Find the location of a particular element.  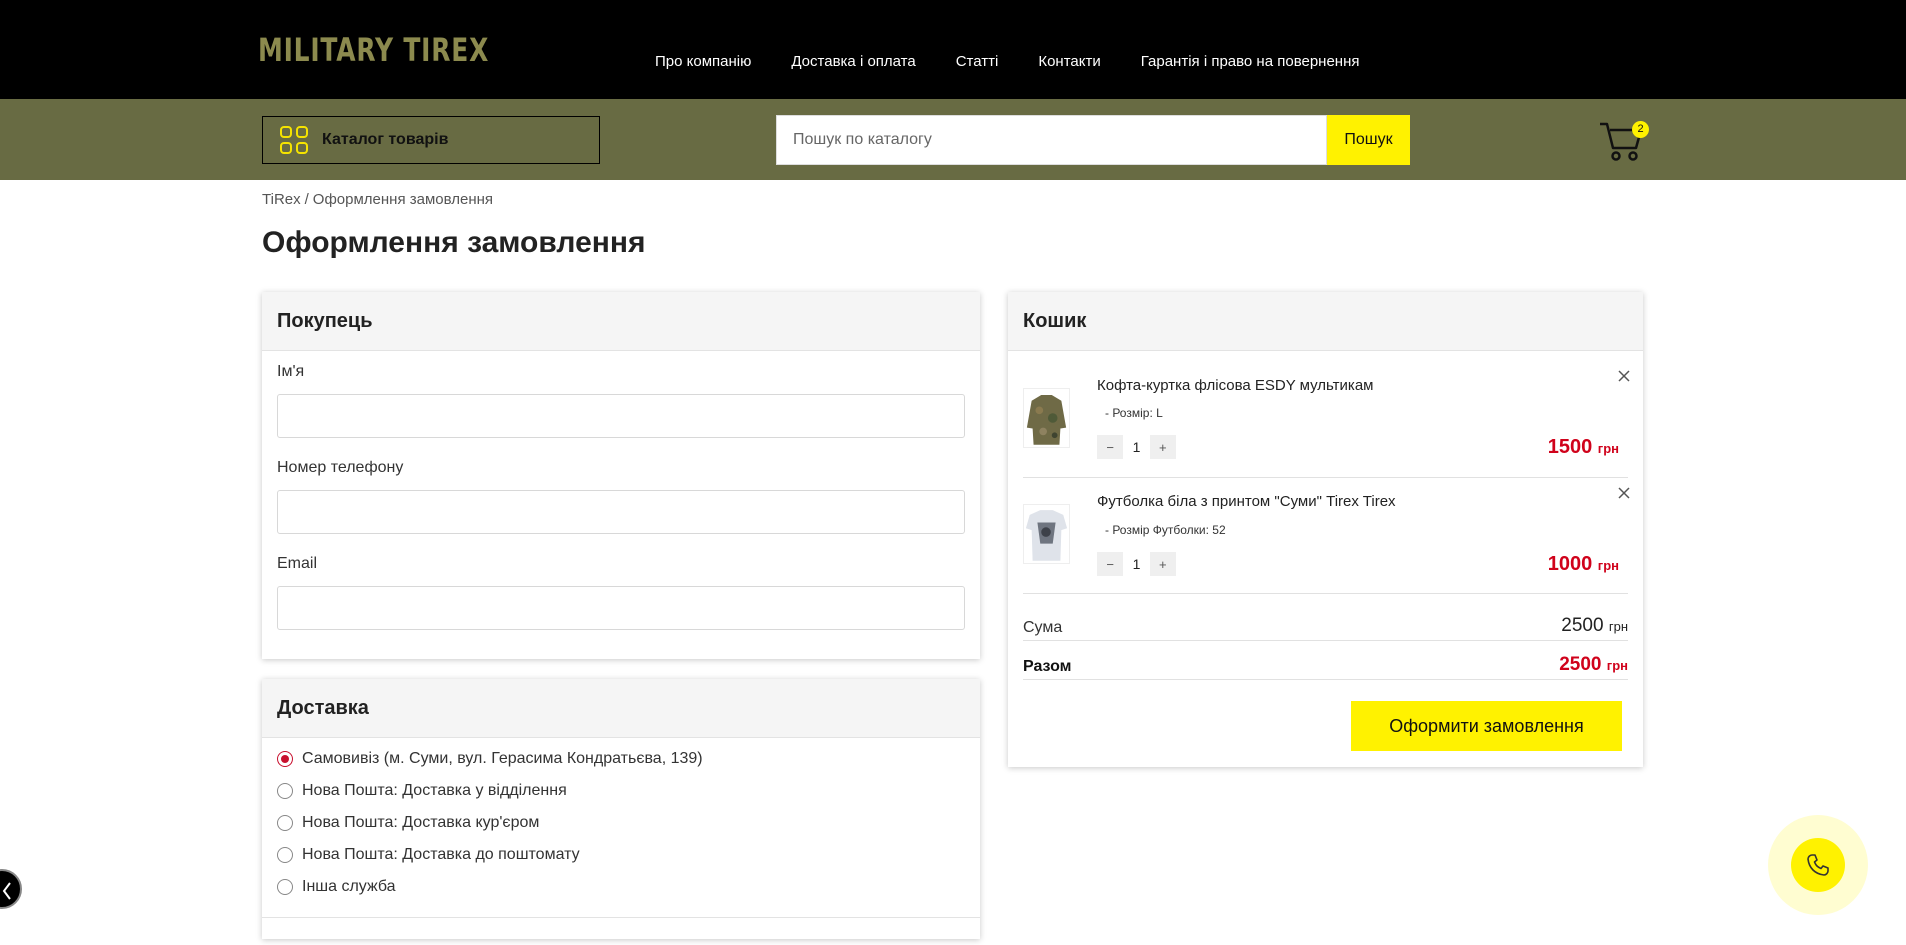

email-field is located at coordinates (621, 608).